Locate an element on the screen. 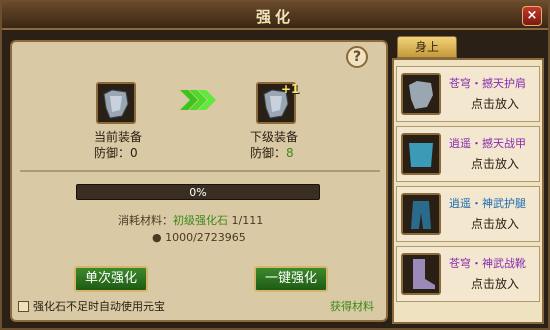 Image resolution: width=550 pixels, height=330 pixels. item-name: 逍遥・神武护腿 is located at coordinates (487, 203).